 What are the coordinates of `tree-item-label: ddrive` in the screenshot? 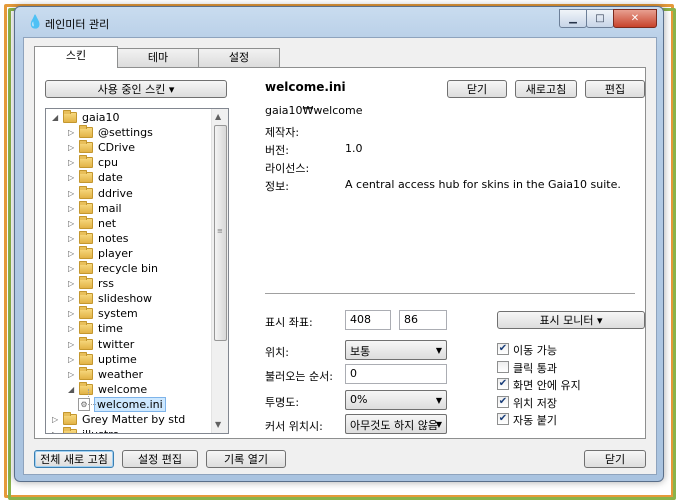 It's located at (115, 193).